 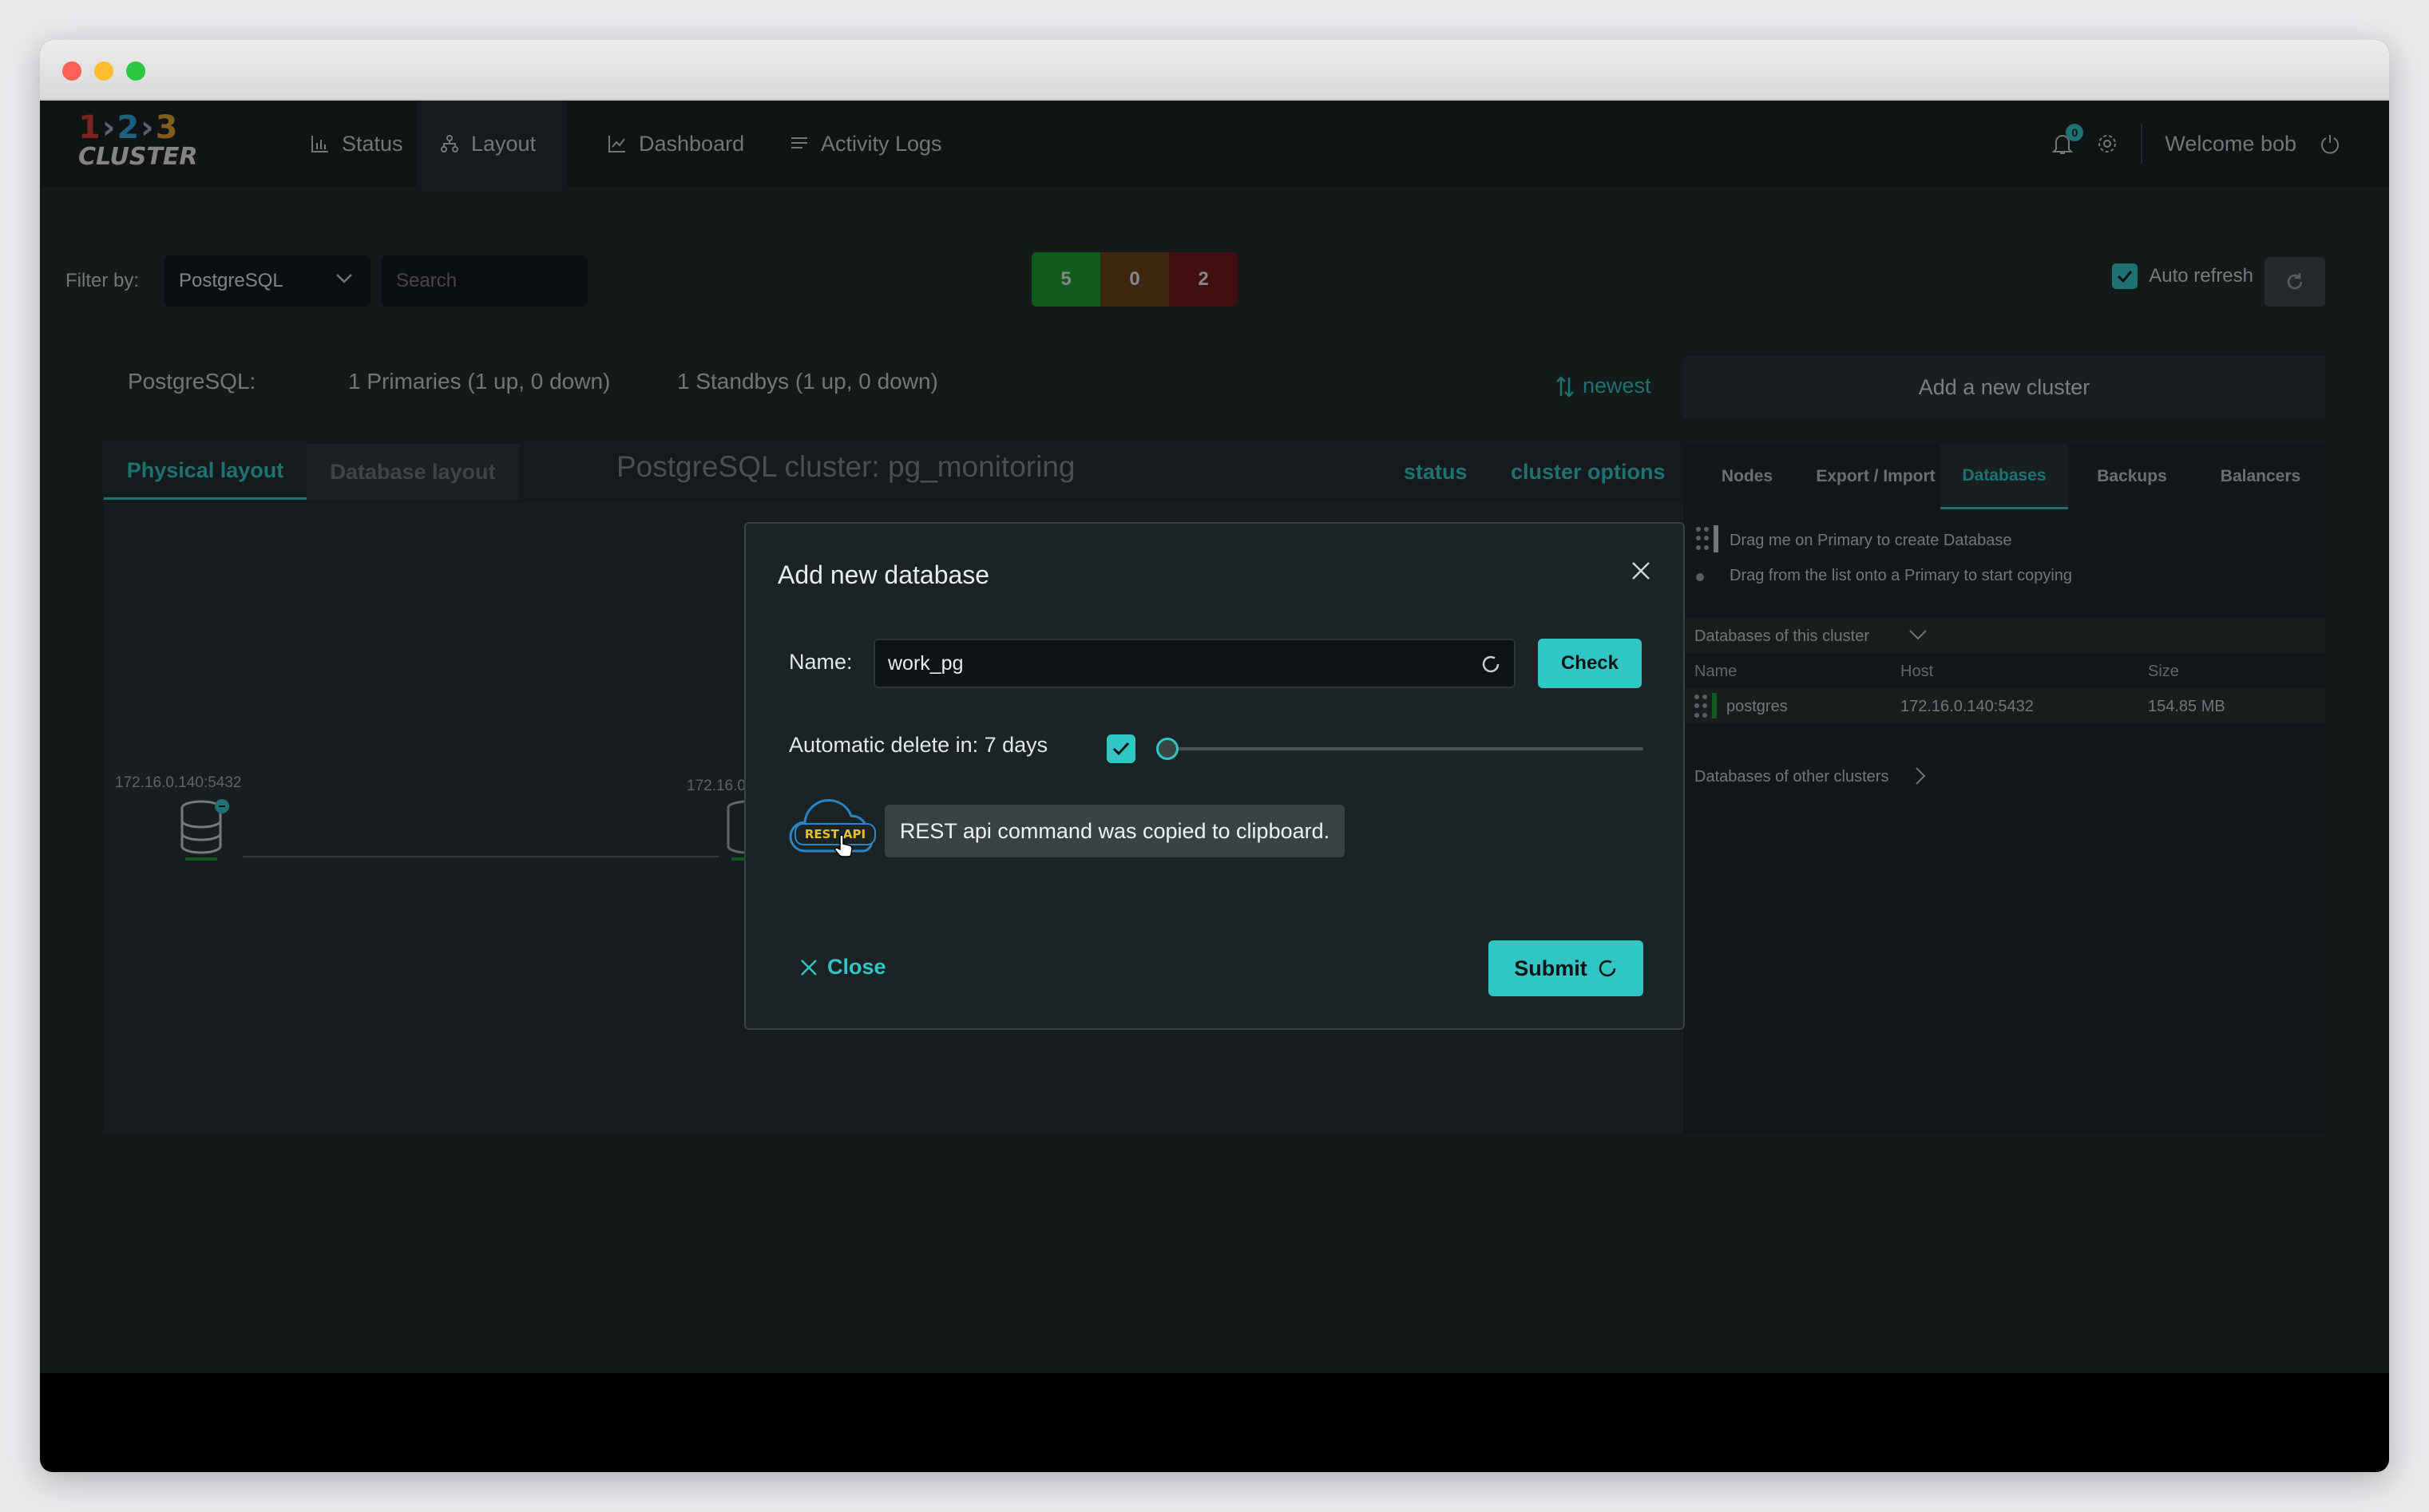 I want to click on submit-button: Submit, so click(x=1566, y=968).